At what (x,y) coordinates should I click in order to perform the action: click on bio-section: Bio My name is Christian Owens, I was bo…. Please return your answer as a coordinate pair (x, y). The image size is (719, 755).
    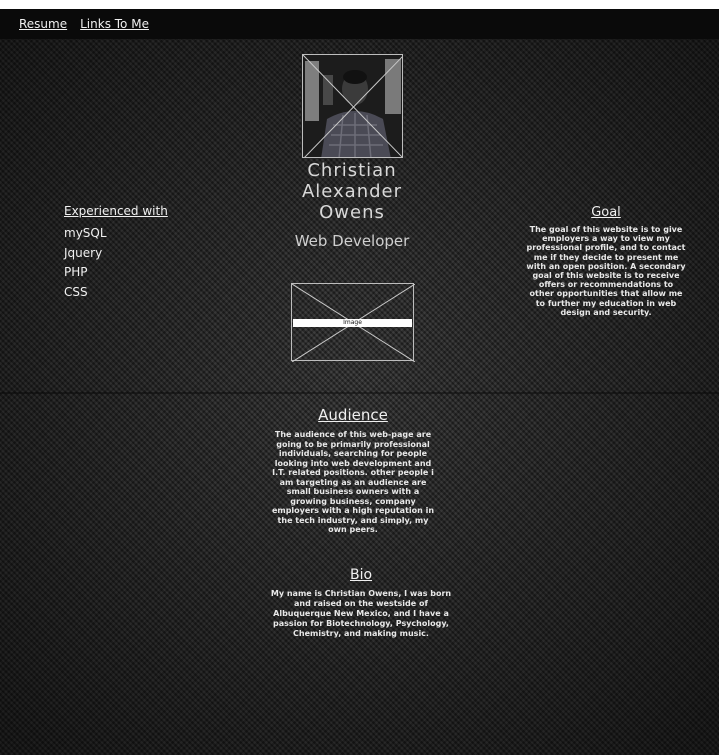
    Looking at the image, I should click on (361, 603).